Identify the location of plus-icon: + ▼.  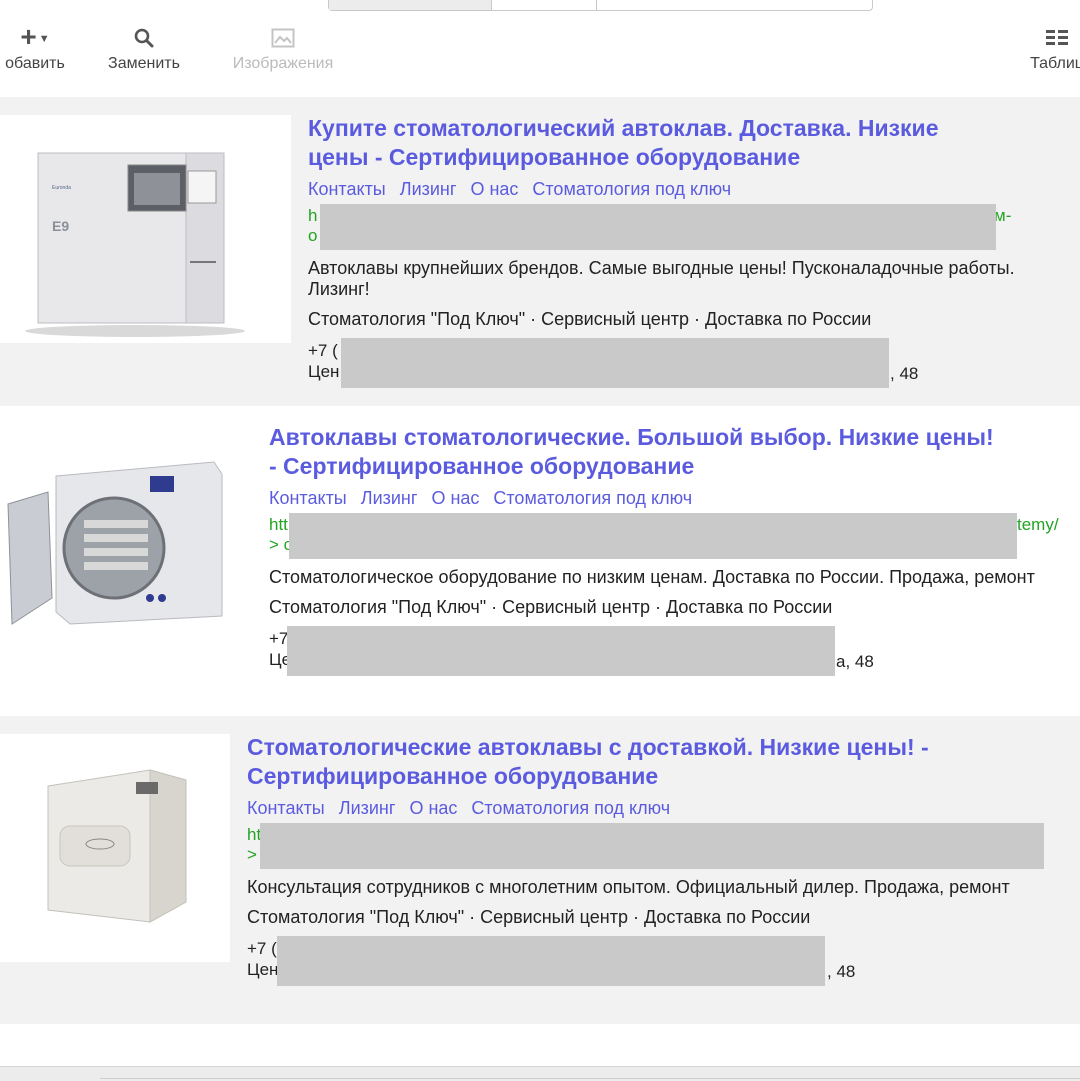
(35, 36).